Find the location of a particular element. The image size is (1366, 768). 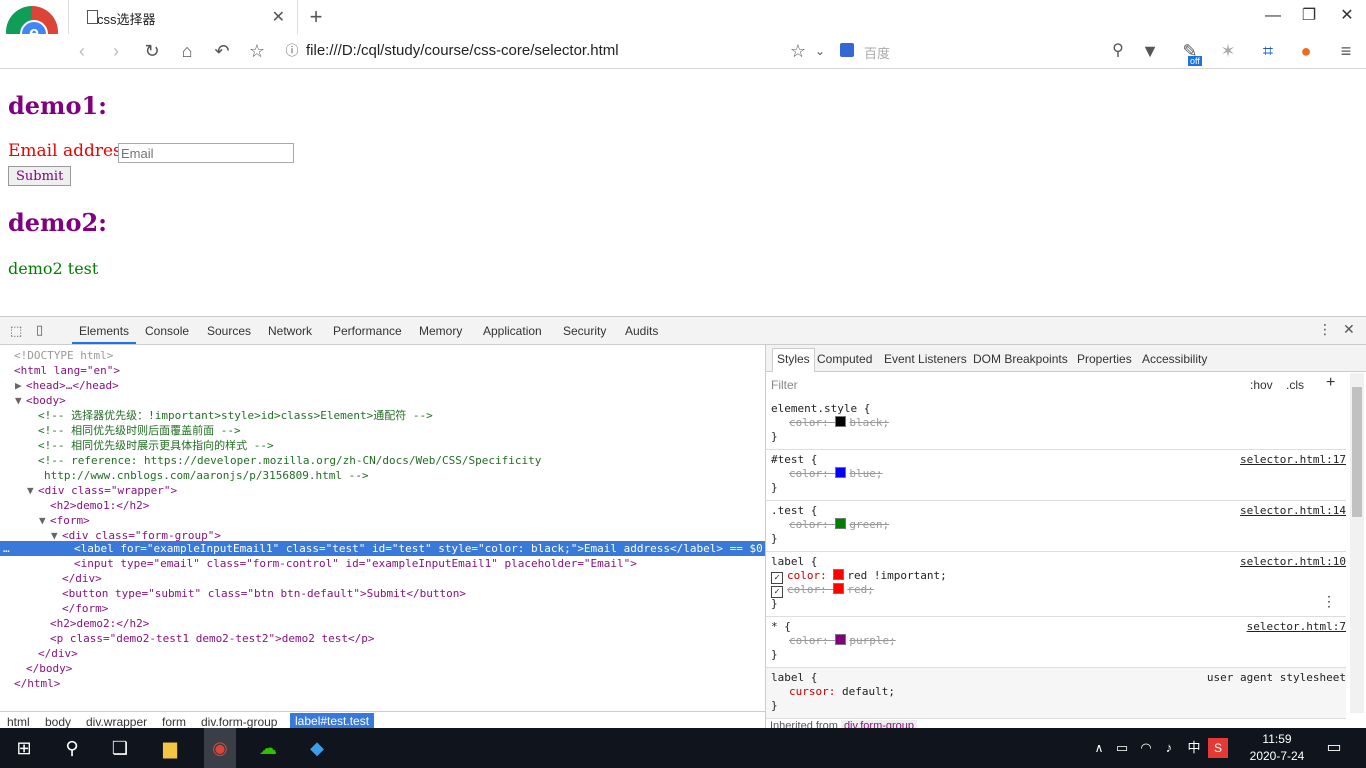

tab-network: Network is located at coordinates (290, 331).